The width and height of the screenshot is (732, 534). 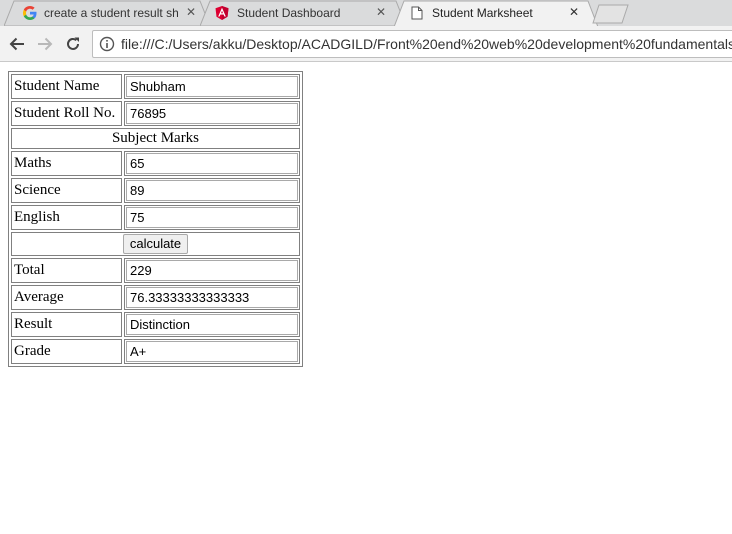 I want to click on roll-number-label: Student Roll No., so click(x=66, y=113).